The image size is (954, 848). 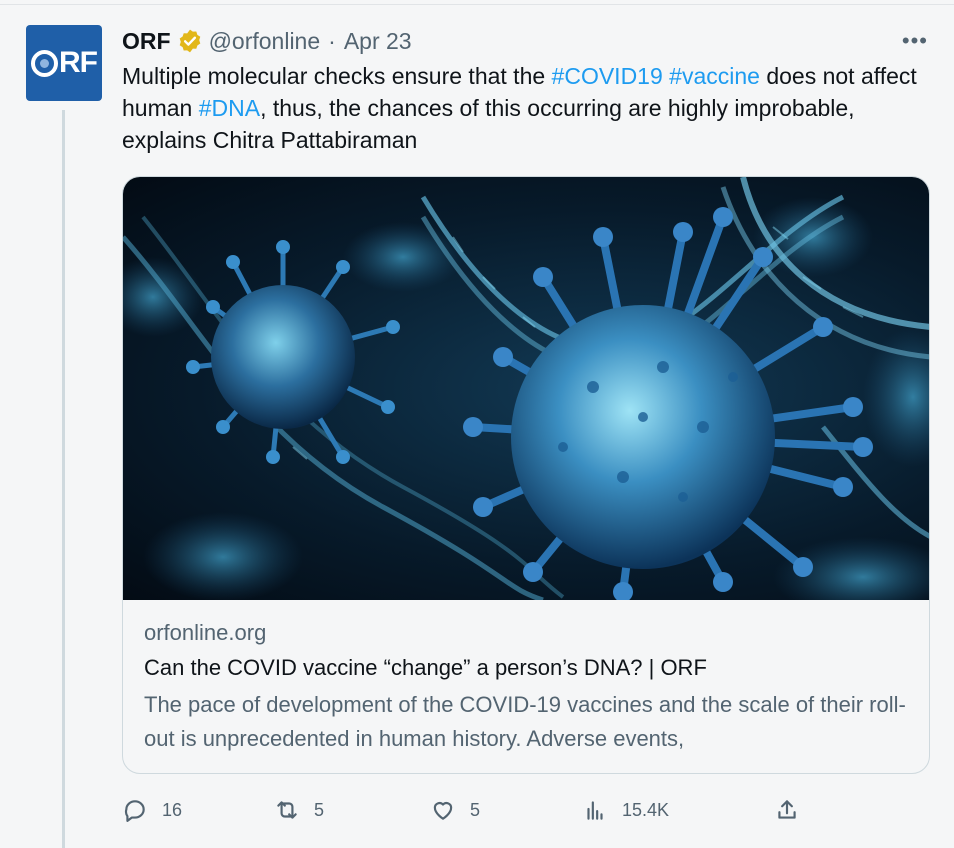 What do you see at coordinates (595, 810) in the screenshot?
I see `views-chart-icon` at bounding box center [595, 810].